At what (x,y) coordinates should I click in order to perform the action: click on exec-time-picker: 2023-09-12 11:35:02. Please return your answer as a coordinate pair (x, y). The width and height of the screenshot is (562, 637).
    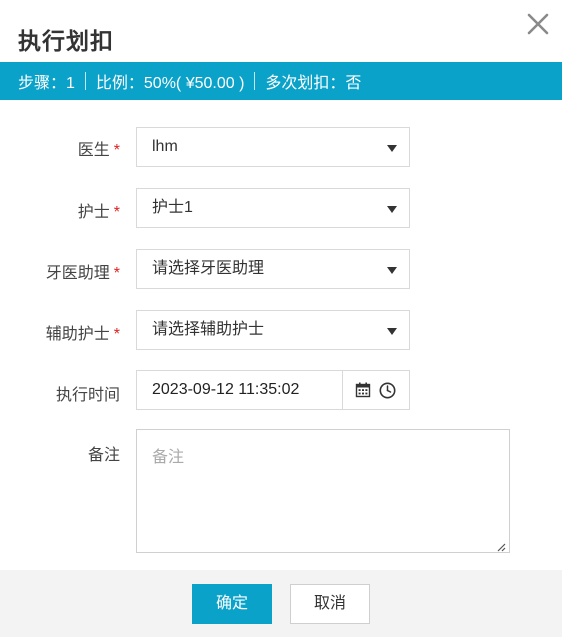
    Looking at the image, I should click on (273, 390).